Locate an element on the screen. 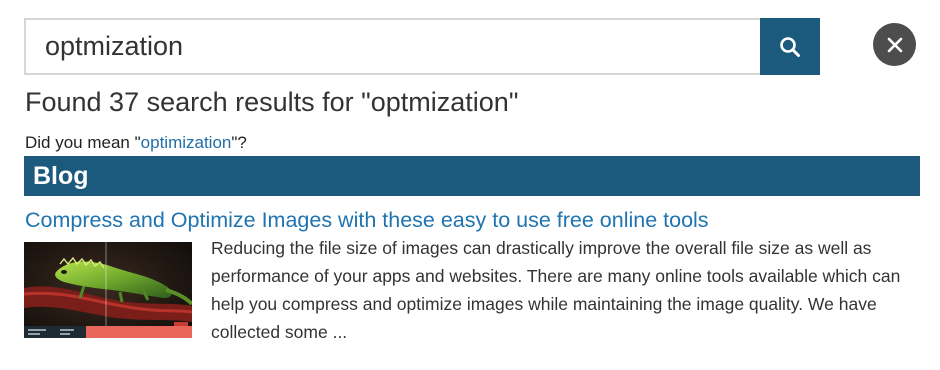 The width and height of the screenshot is (940, 370). did-you-mean-suffix: "? is located at coordinates (239, 142).